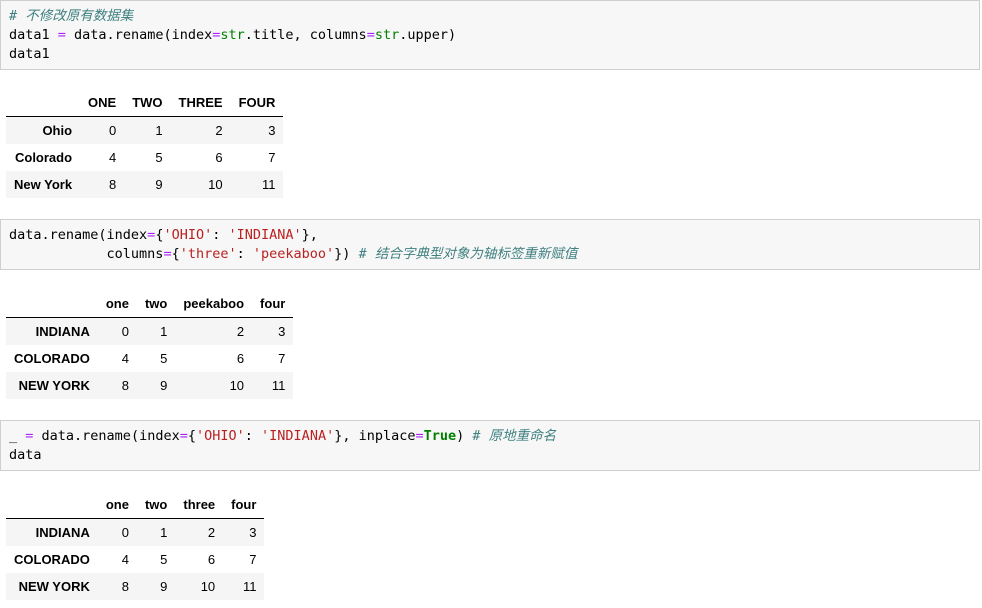  Describe the element at coordinates (188, 235) in the screenshot. I see `code-token: 'OHIO'` at that location.